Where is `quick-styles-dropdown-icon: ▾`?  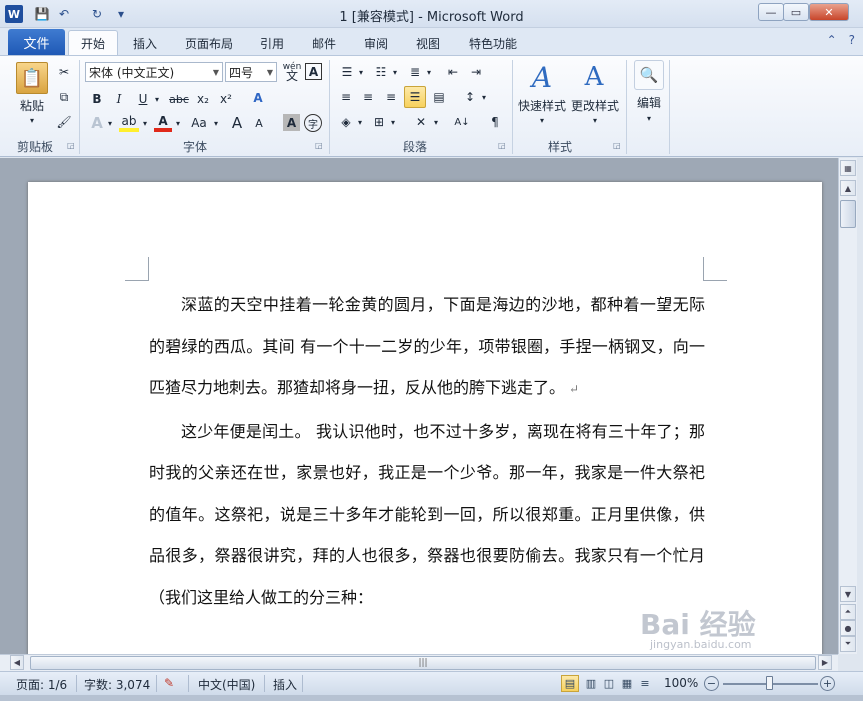 quick-styles-dropdown-icon: ▾ is located at coordinates (542, 120).